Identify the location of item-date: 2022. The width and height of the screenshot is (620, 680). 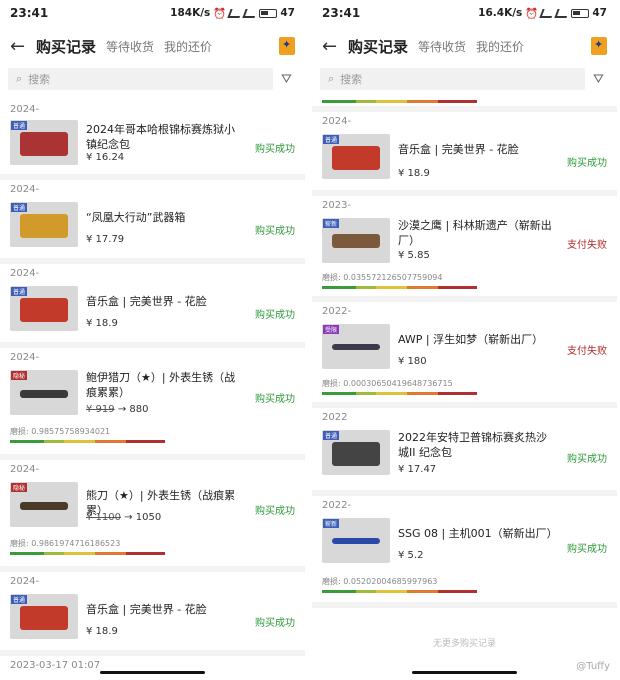
(335, 417).